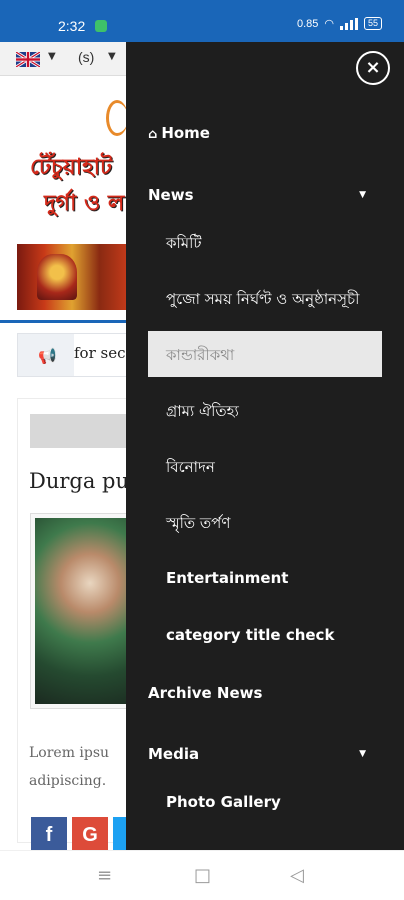 This screenshot has height=900, width=404. Describe the element at coordinates (69, 767) in the screenshot. I see `article-excerpt: Lorem ipsu adipiscing.` at that location.